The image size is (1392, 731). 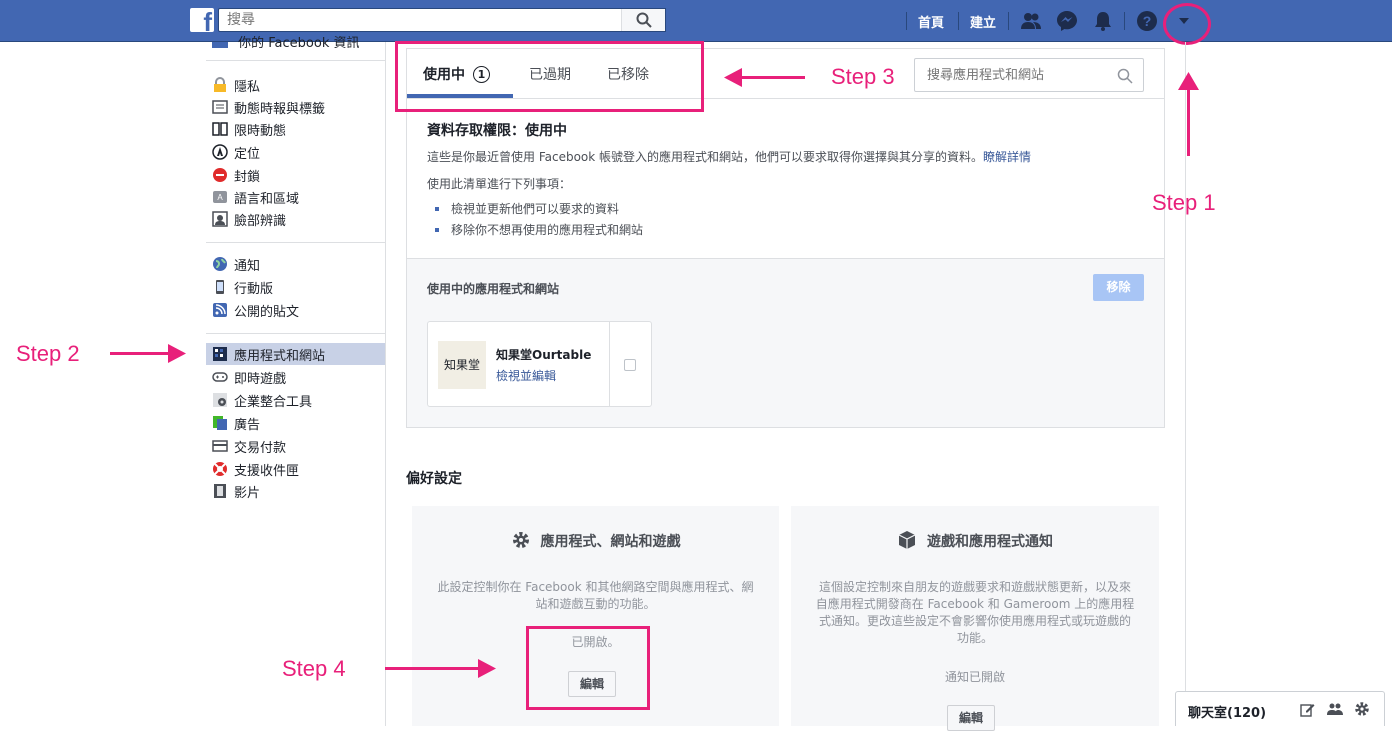 What do you see at coordinates (220, 354) in the screenshot?
I see `apps-grid-icon` at bounding box center [220, 354].